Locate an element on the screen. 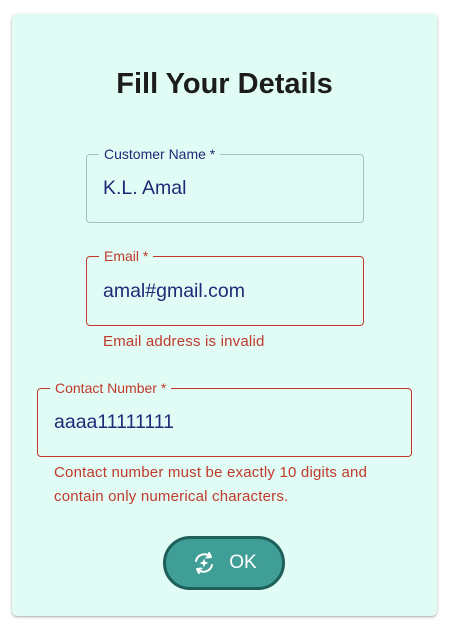  contact-number-input is located at coordinates (224, 422).